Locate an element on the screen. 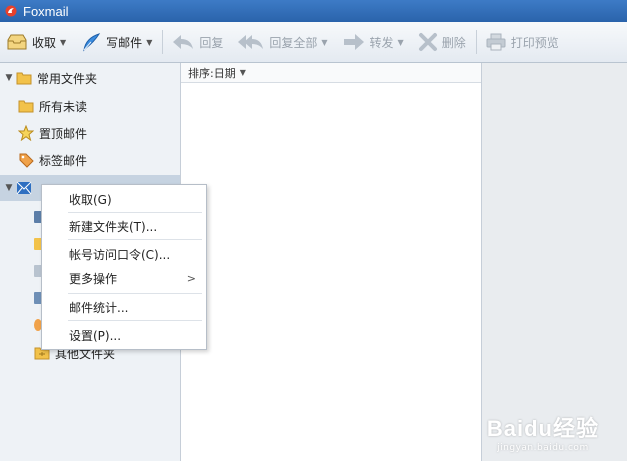 The height and width of the screenshot is (461, 627). folder-label: 所有未读 is located at coordinates (63, 106).